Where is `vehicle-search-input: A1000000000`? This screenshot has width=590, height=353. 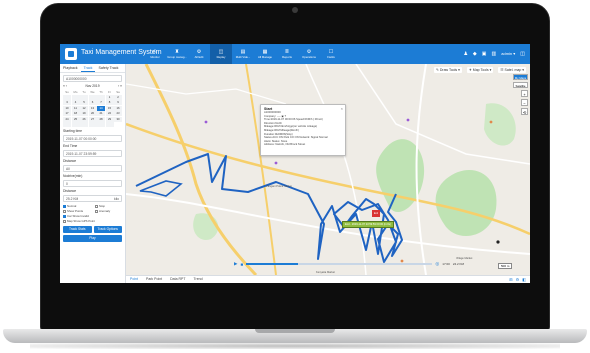
vehicle-search-input: A1000000000 is located at coordinates (92, 78).